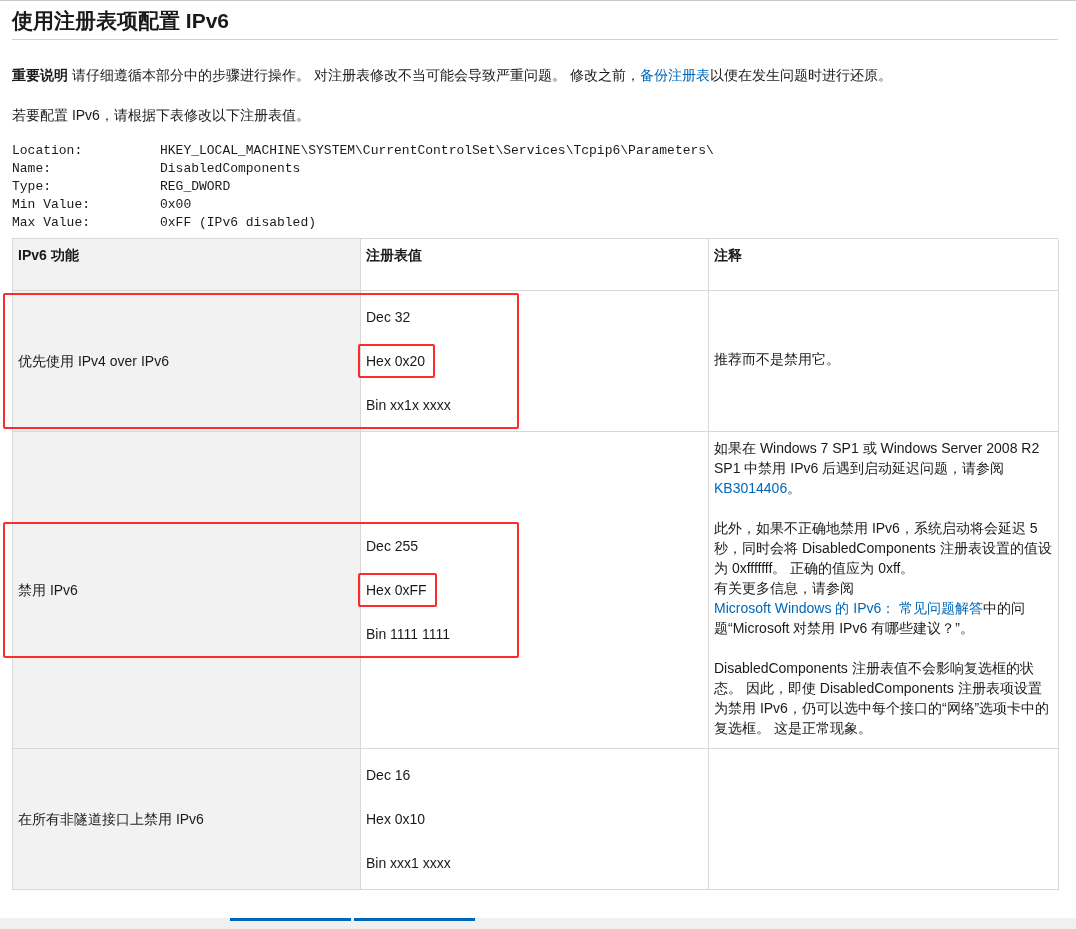 This screenshot has width=1076, height=929. I want to click on table-cell: Dec 255, so click(392, 546).